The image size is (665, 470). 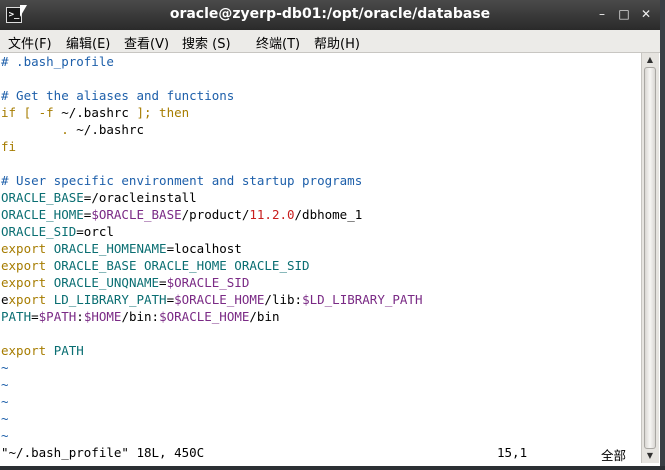 What do you see at coordinates (103, 452) in the screenshot?
I see `file-info: "~/.bash_profile" 18L, 450C` at bounding box center [103, 452].